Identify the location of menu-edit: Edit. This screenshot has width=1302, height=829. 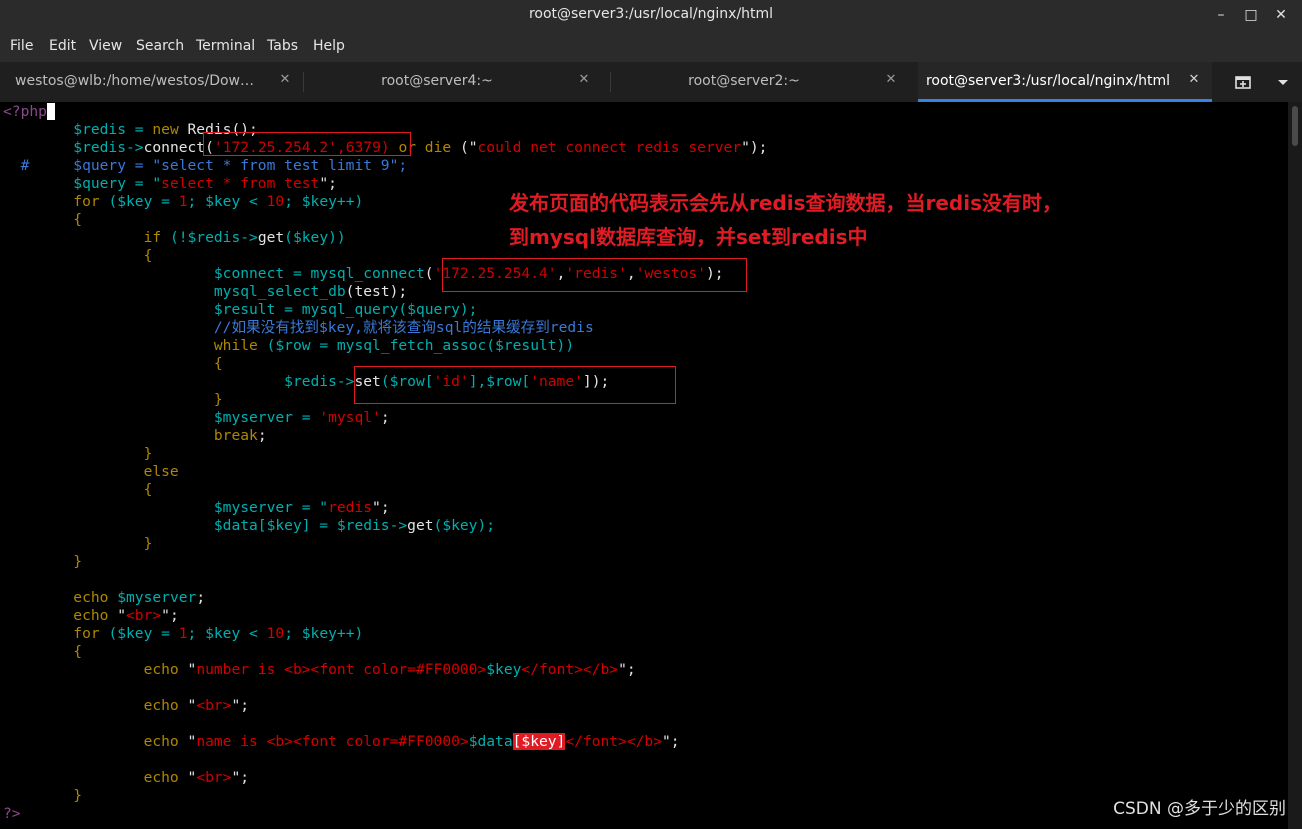
(62, 46).